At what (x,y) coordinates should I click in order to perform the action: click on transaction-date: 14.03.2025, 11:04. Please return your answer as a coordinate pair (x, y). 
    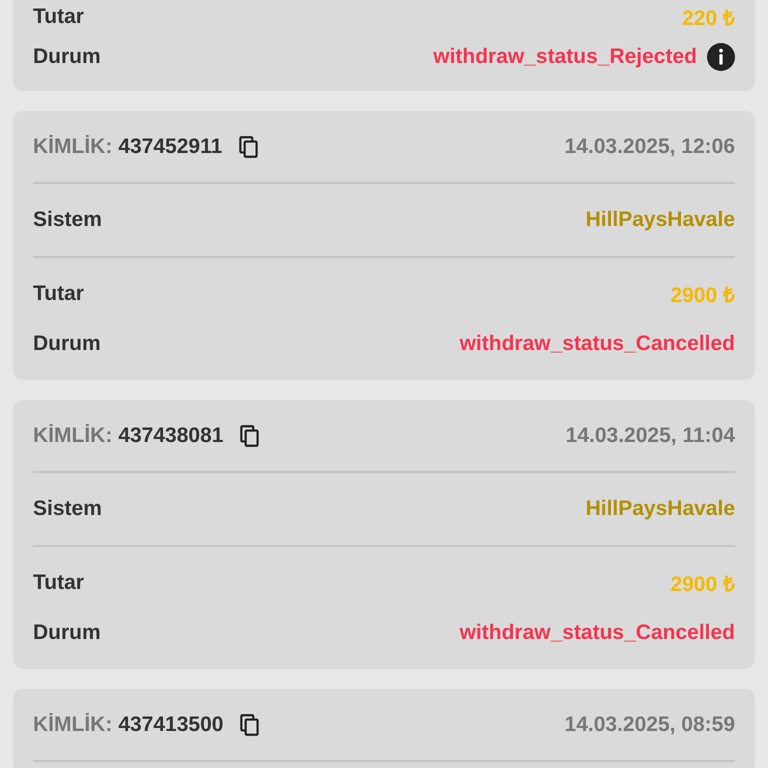
    Looking at the image, I should click on (650, 436).